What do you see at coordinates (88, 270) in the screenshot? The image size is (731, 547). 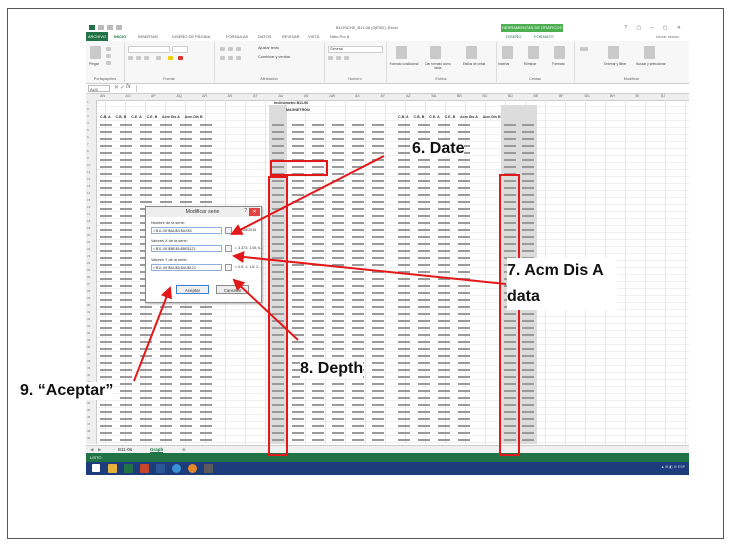 I see `row-header: 25` at bounding box center [88, 270].